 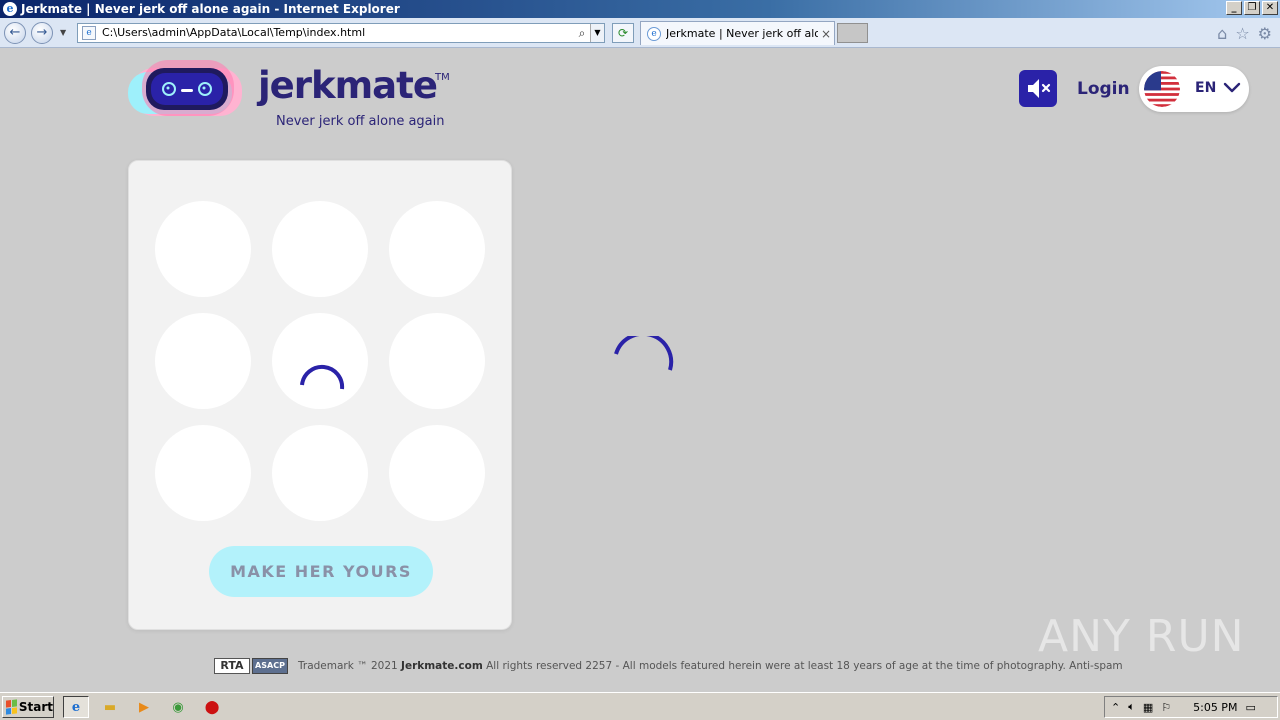 What do you see at coordinates (1232, 87) in the screenshot?
I see `chevron-down-icon` at bounding box center [1232, 87].